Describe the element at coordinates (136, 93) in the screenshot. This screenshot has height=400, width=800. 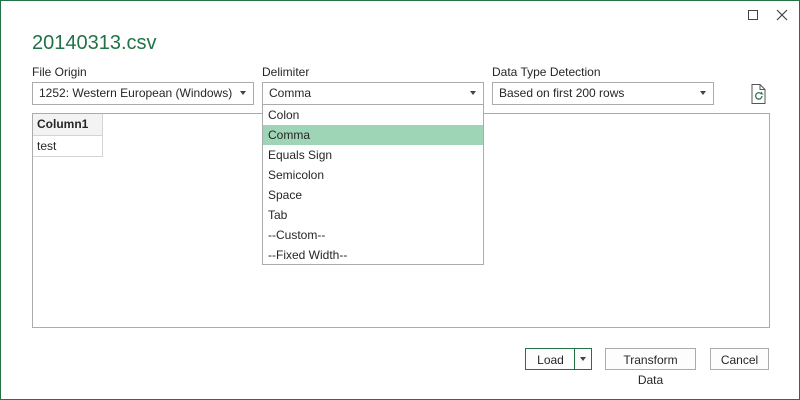
I see `file-origin-value: 1252: Western European (Windows)` at that location.